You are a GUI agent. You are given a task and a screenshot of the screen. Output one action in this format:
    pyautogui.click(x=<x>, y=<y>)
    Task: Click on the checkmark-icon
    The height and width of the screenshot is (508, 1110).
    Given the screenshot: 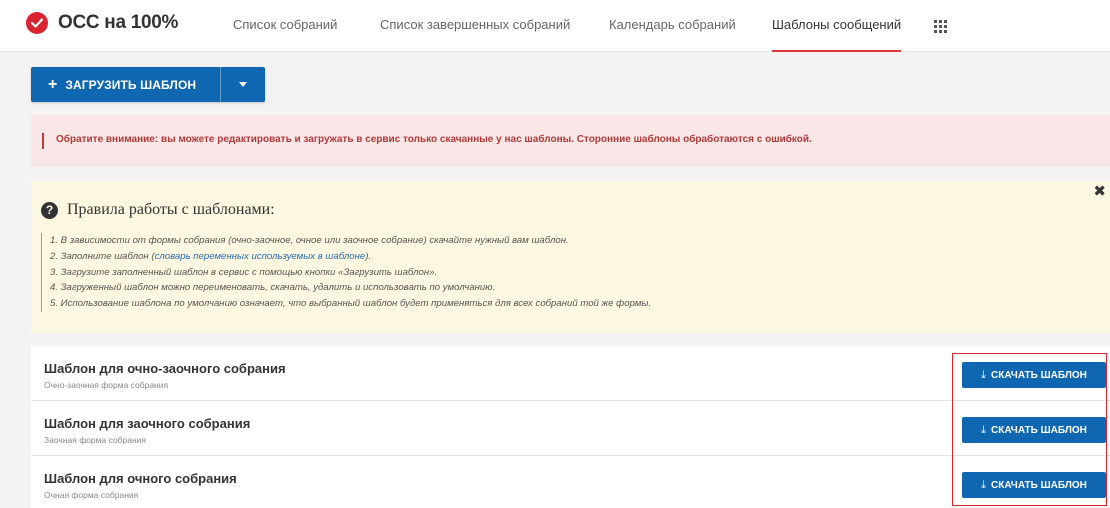 What is the action you would take?
    pyautogui.click(x=37, y=23)
    